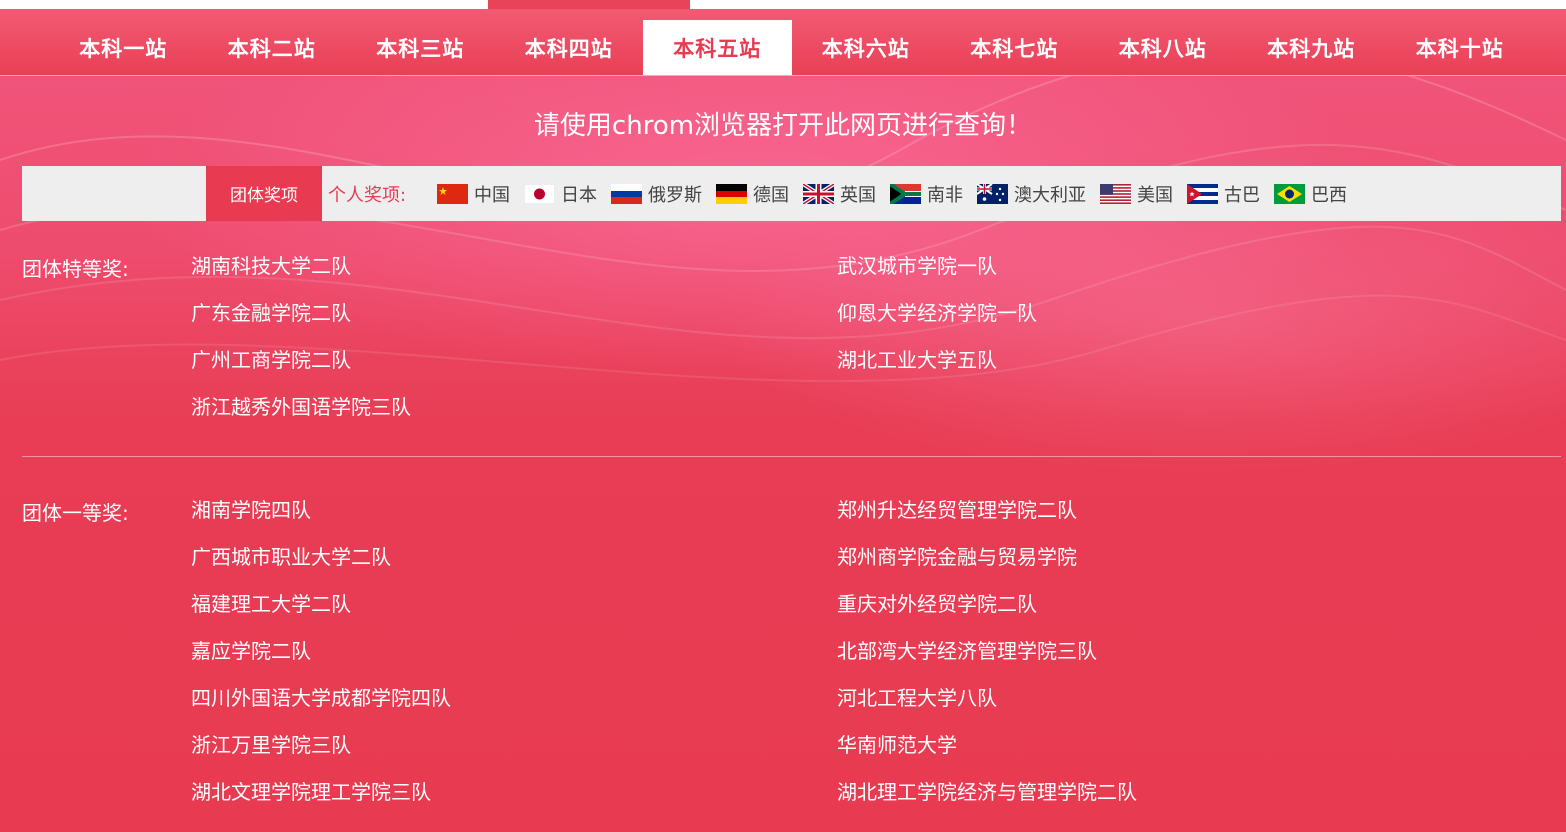  What do you see at coordinates (569, 47) in the screenshot?
I see `nav-tab-station-4: 本科四站` at bounding box center [569, 47].